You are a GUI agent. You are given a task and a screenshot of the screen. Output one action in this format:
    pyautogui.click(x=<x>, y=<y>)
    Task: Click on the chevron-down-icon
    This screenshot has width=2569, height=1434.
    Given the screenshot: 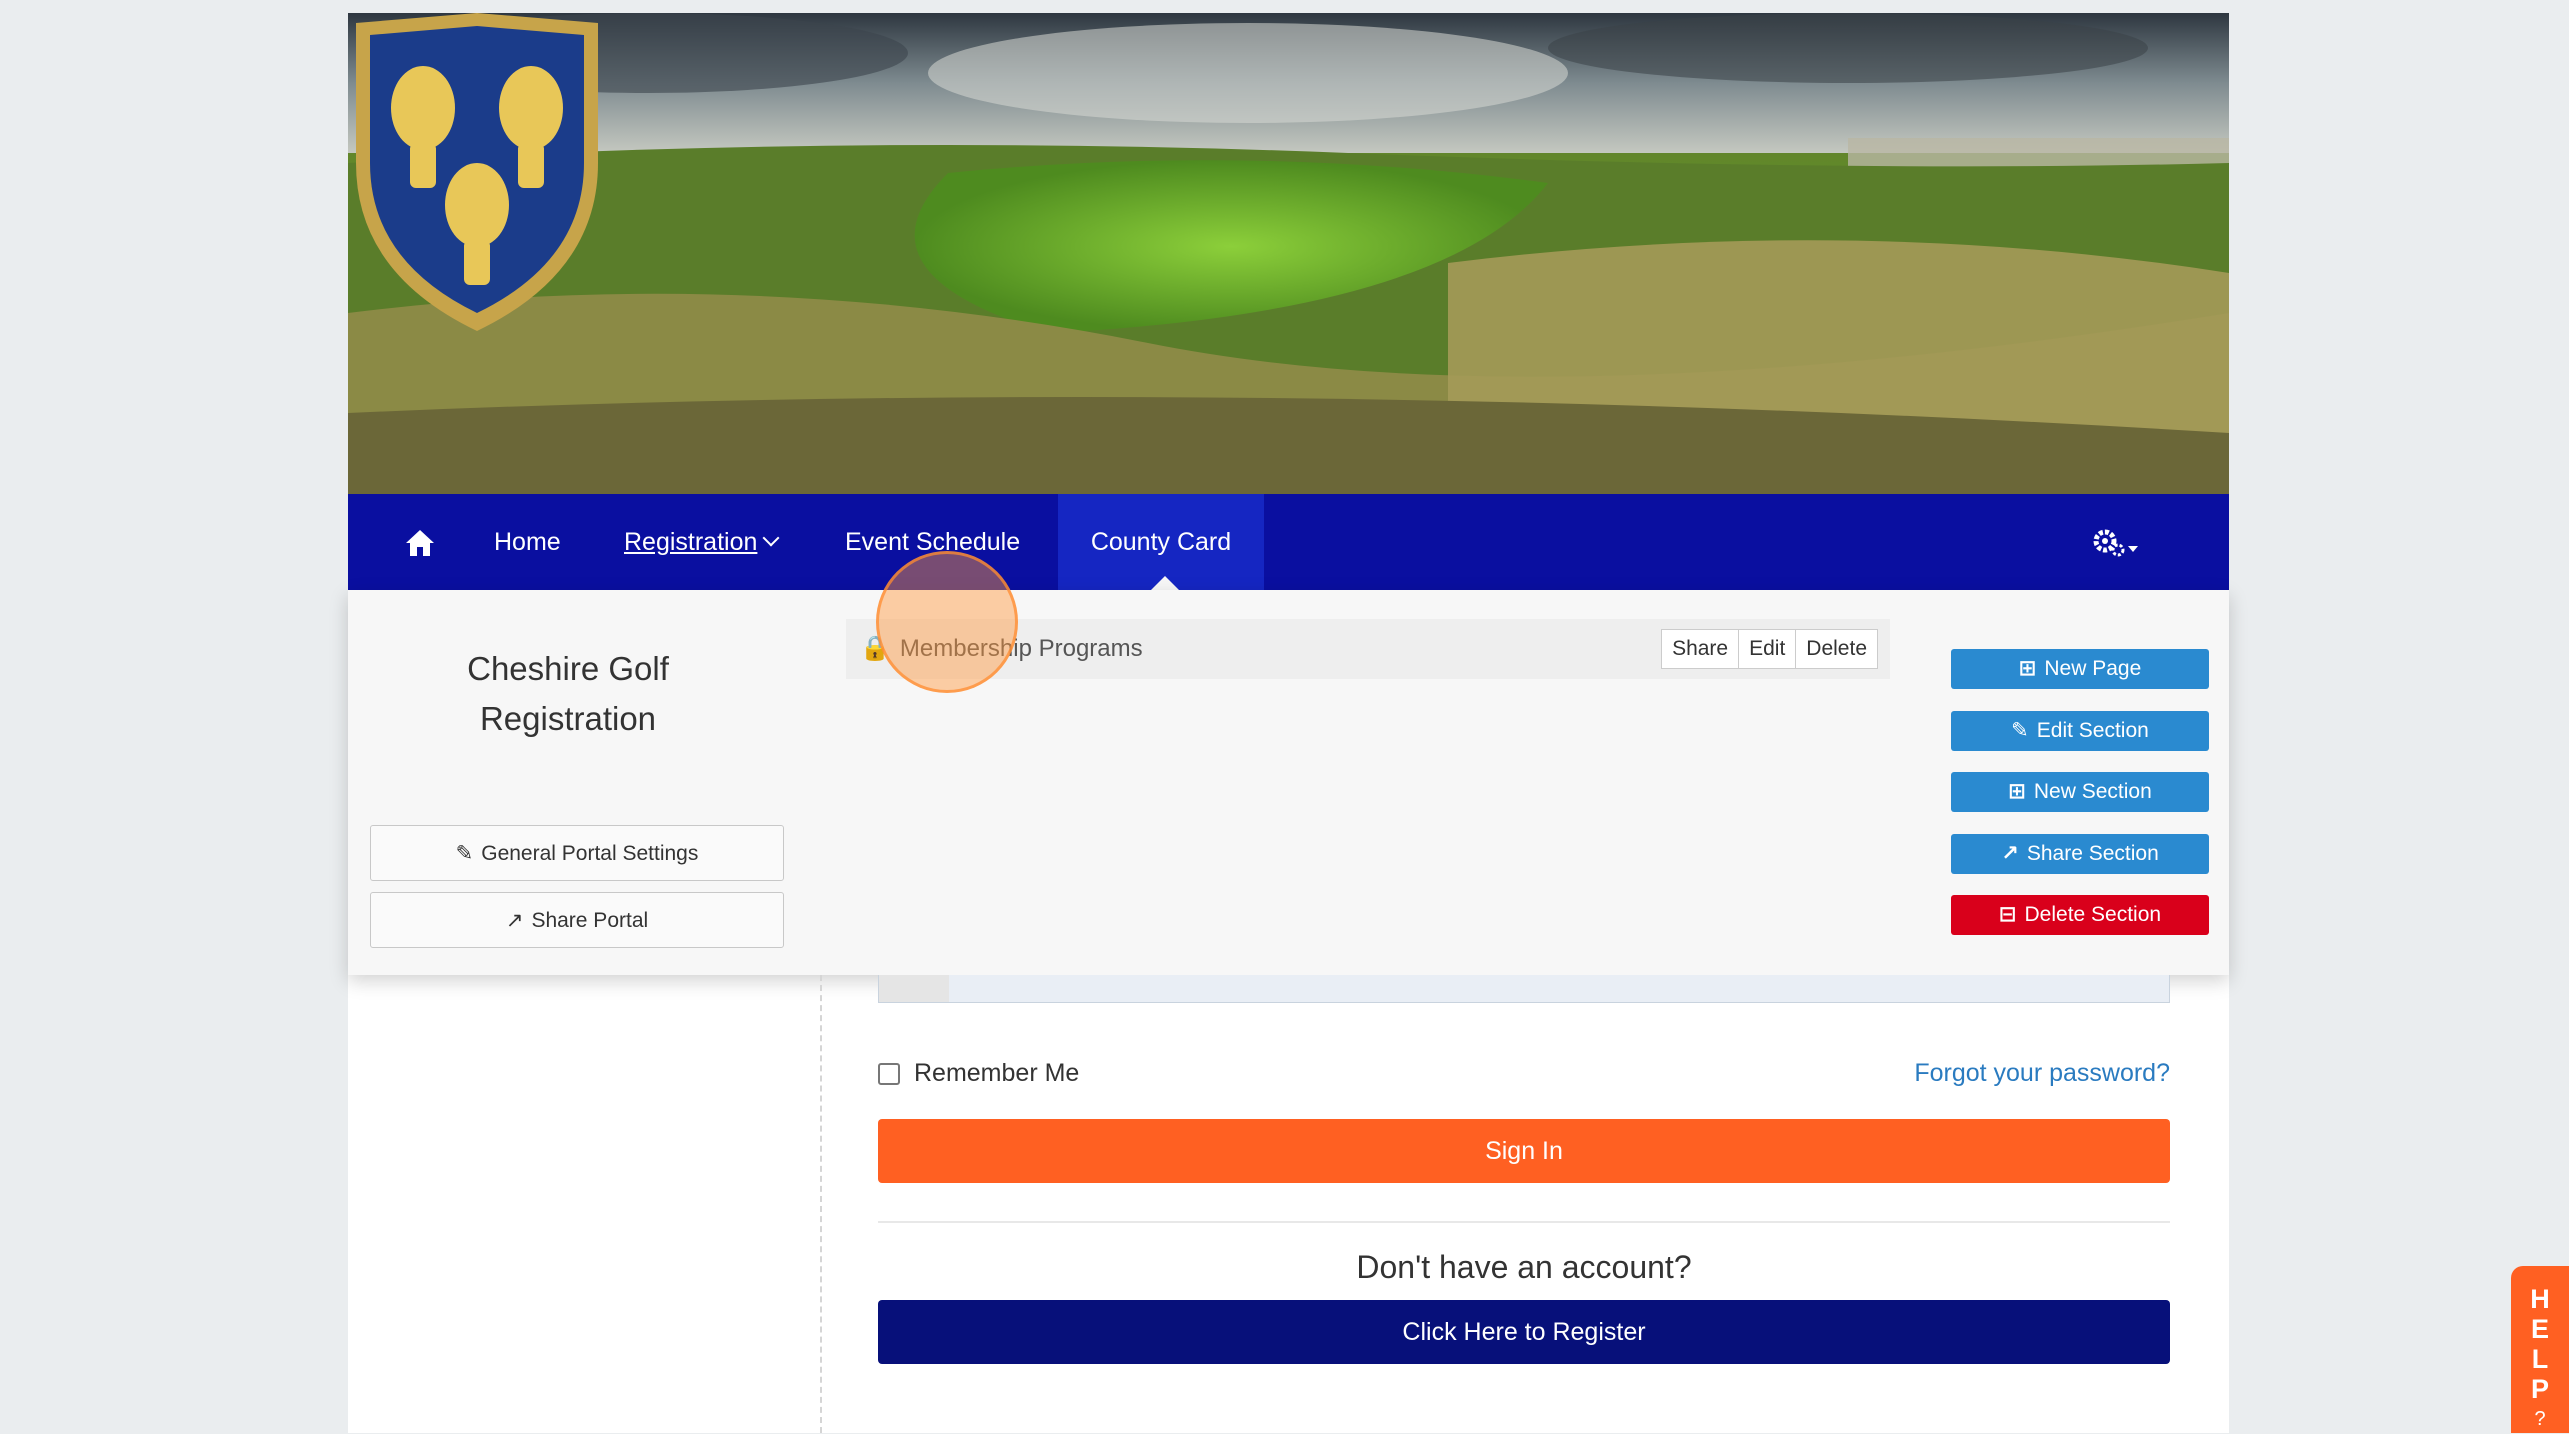 What is the action you would take?
    pyautogui.click(x=771, y=538)
    